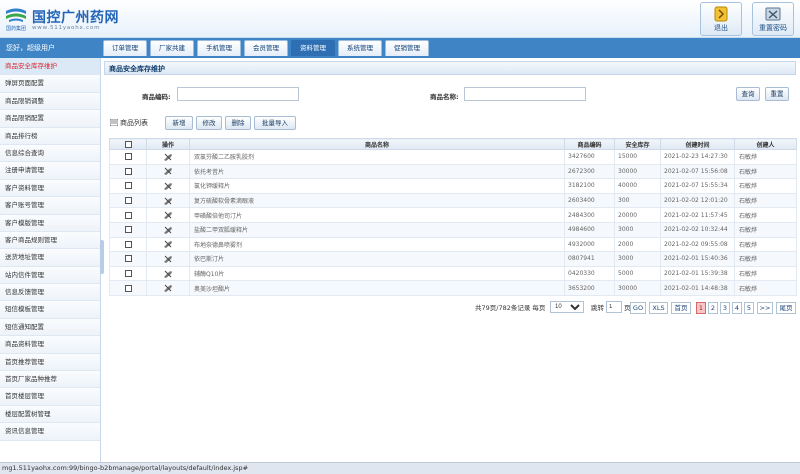 The height and width of the screenshot is (474, 800). Describe the element at coordinates (377, 144) in the screenshot. I see `header-product-name: 商品名称` at that location.